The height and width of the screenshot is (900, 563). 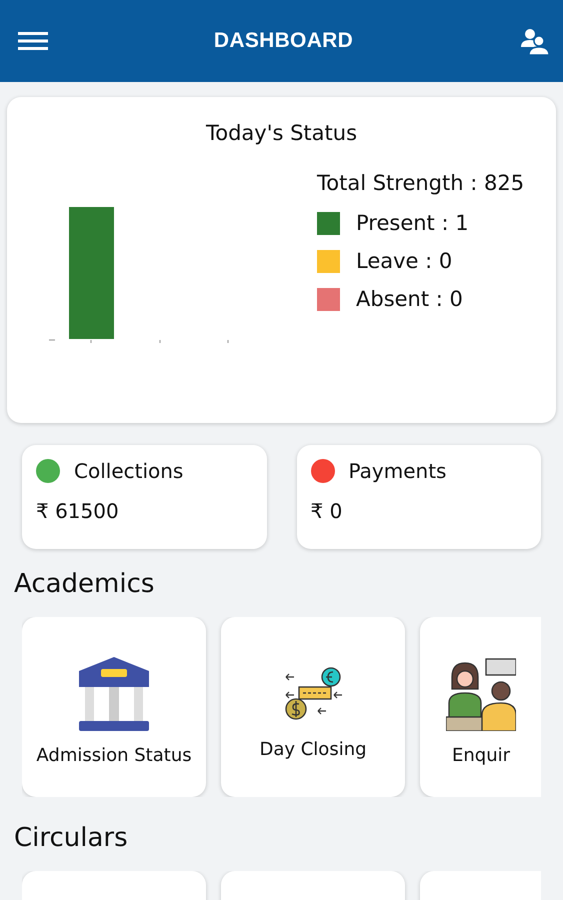 What do you see at coordinates (409, 299) in the screenshot?
I see `legend-label: Absent : 0` at bounding box center [409, 299].